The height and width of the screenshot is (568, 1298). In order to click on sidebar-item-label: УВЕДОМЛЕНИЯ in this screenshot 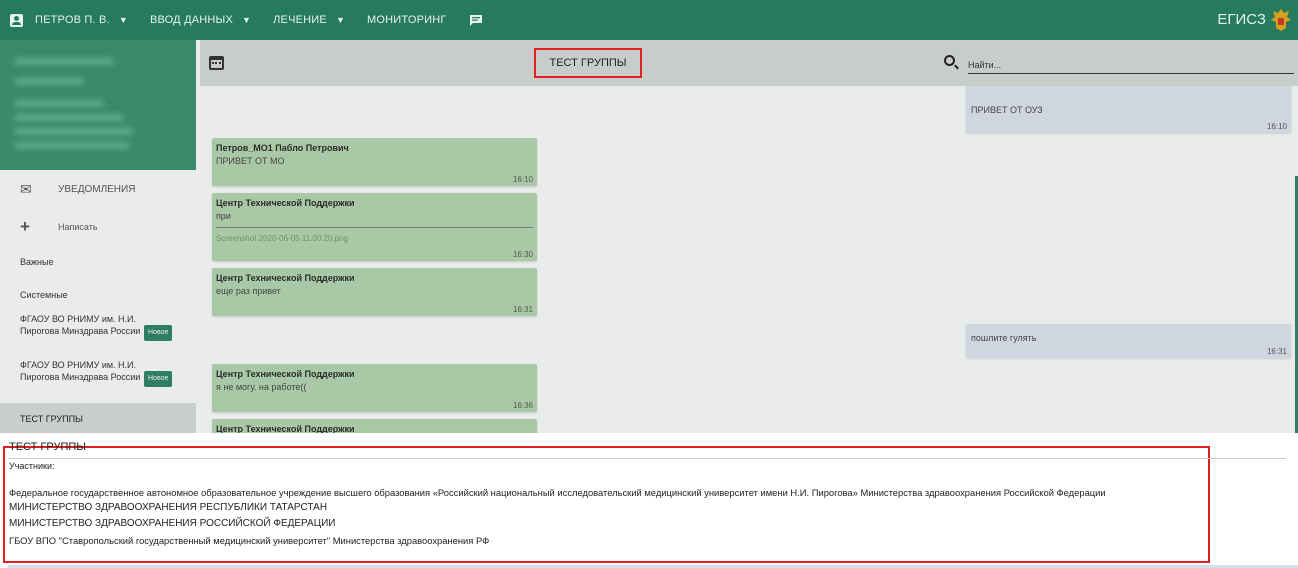, I will do `click(97, 189)`.